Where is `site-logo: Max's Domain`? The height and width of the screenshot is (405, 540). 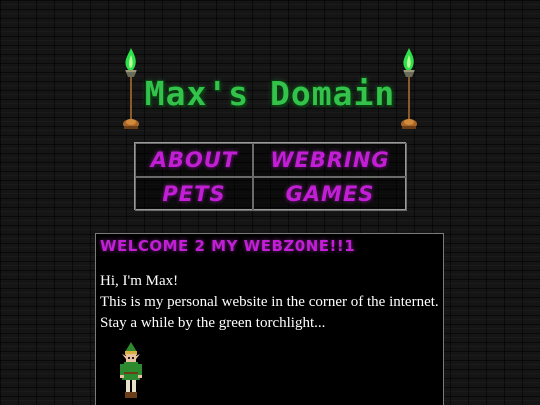 site-logo: Max's Domain is located at coordinates (270, 91).